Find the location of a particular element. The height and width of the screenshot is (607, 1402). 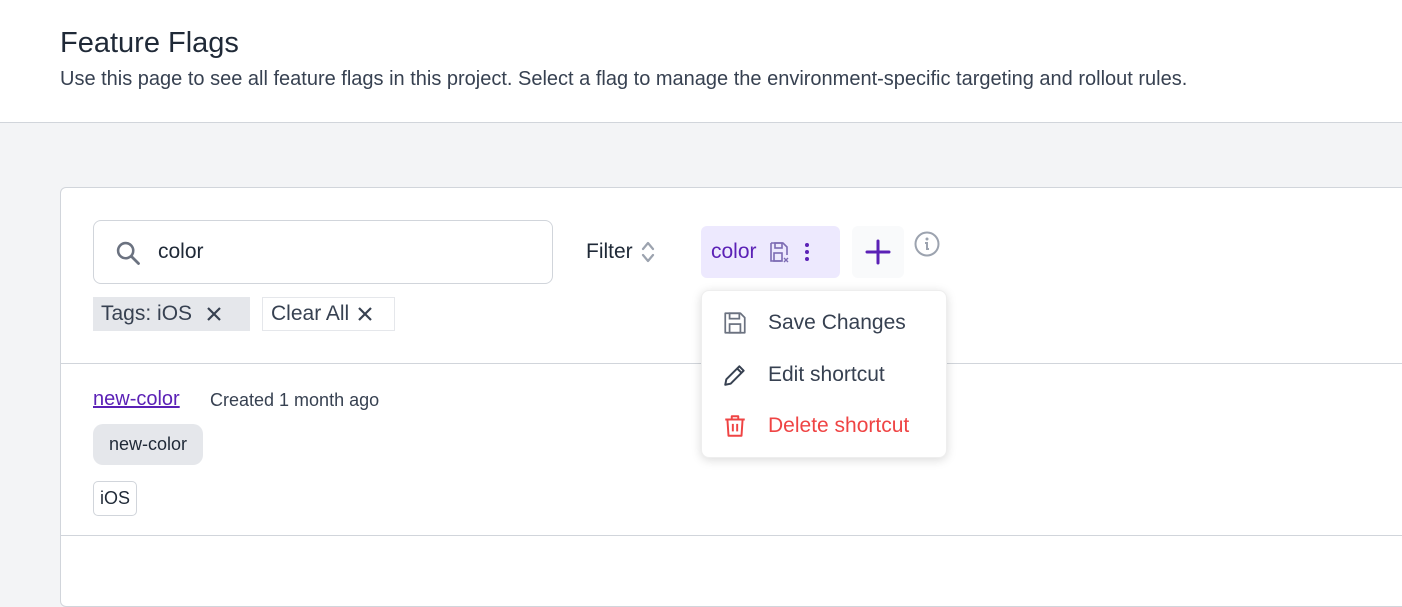

menu-item-edit-shortcut: Edit shortcut is located at coordinates (824, 375).